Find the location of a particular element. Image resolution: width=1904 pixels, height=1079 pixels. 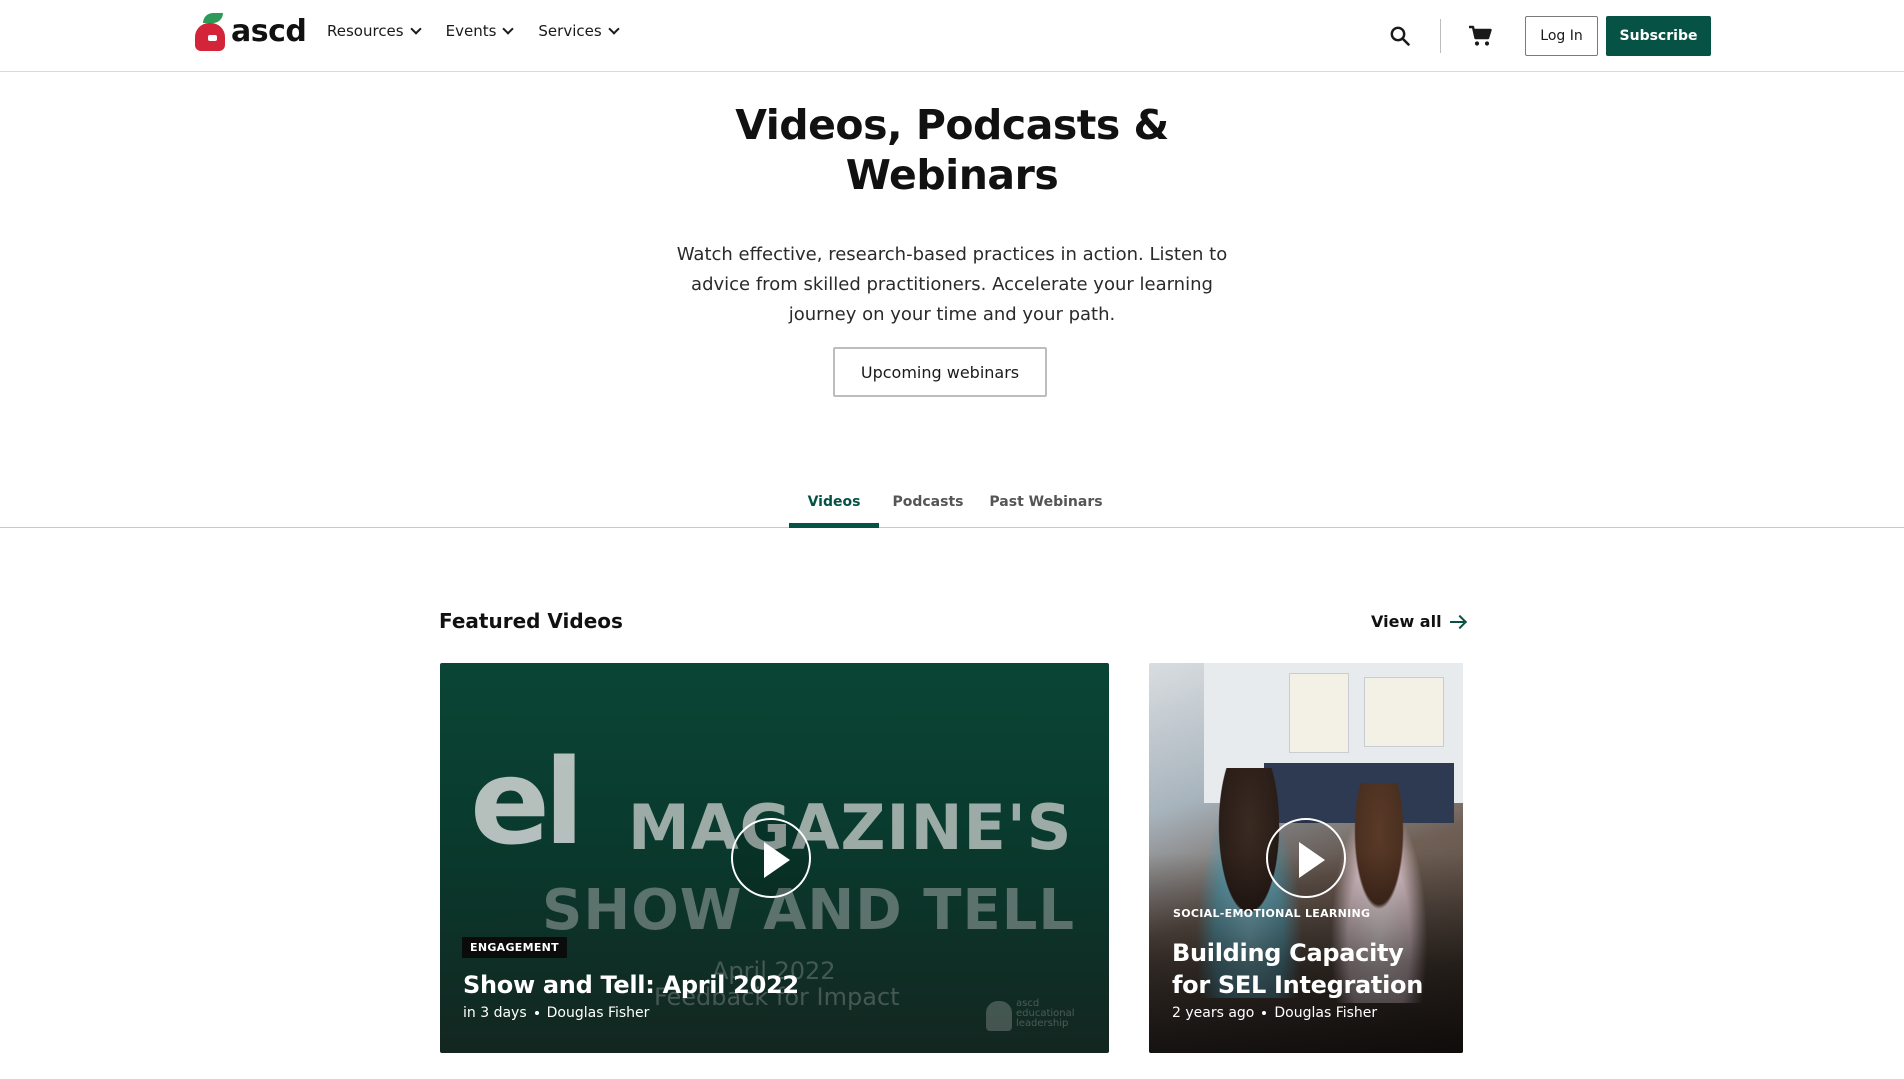

video-time: 2 years ago is located at coordinates (1213, 1013).